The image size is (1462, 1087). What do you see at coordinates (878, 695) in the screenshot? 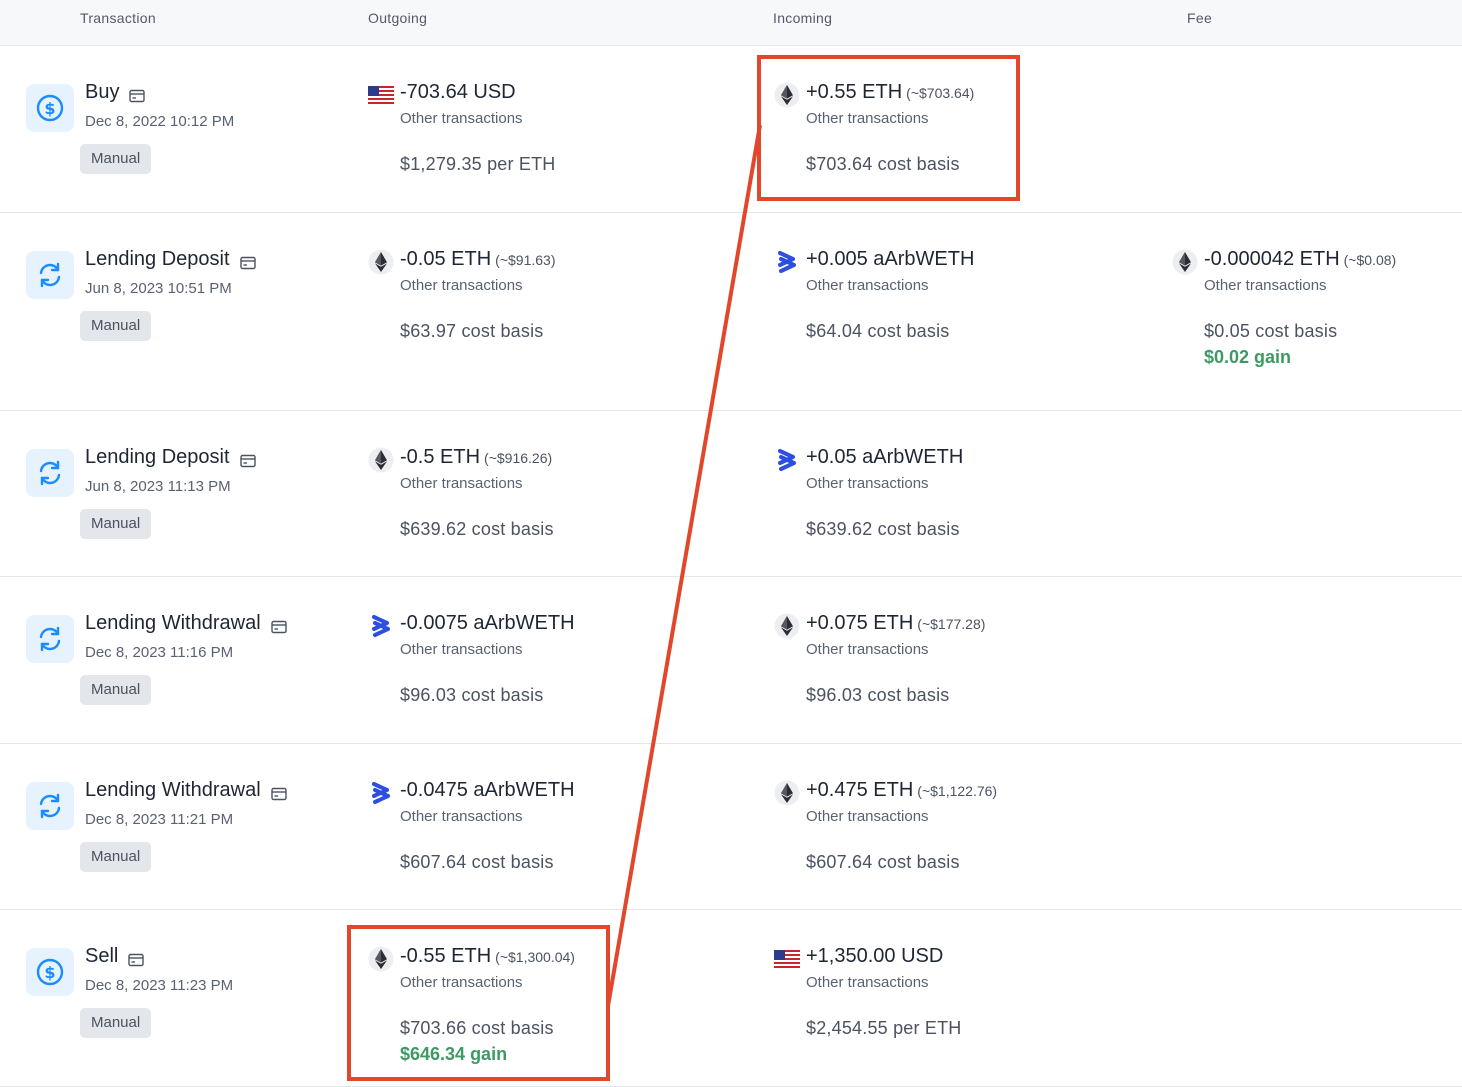
I see `cost-basis: $96.03 cost basis` at bounding box center [878, 695].